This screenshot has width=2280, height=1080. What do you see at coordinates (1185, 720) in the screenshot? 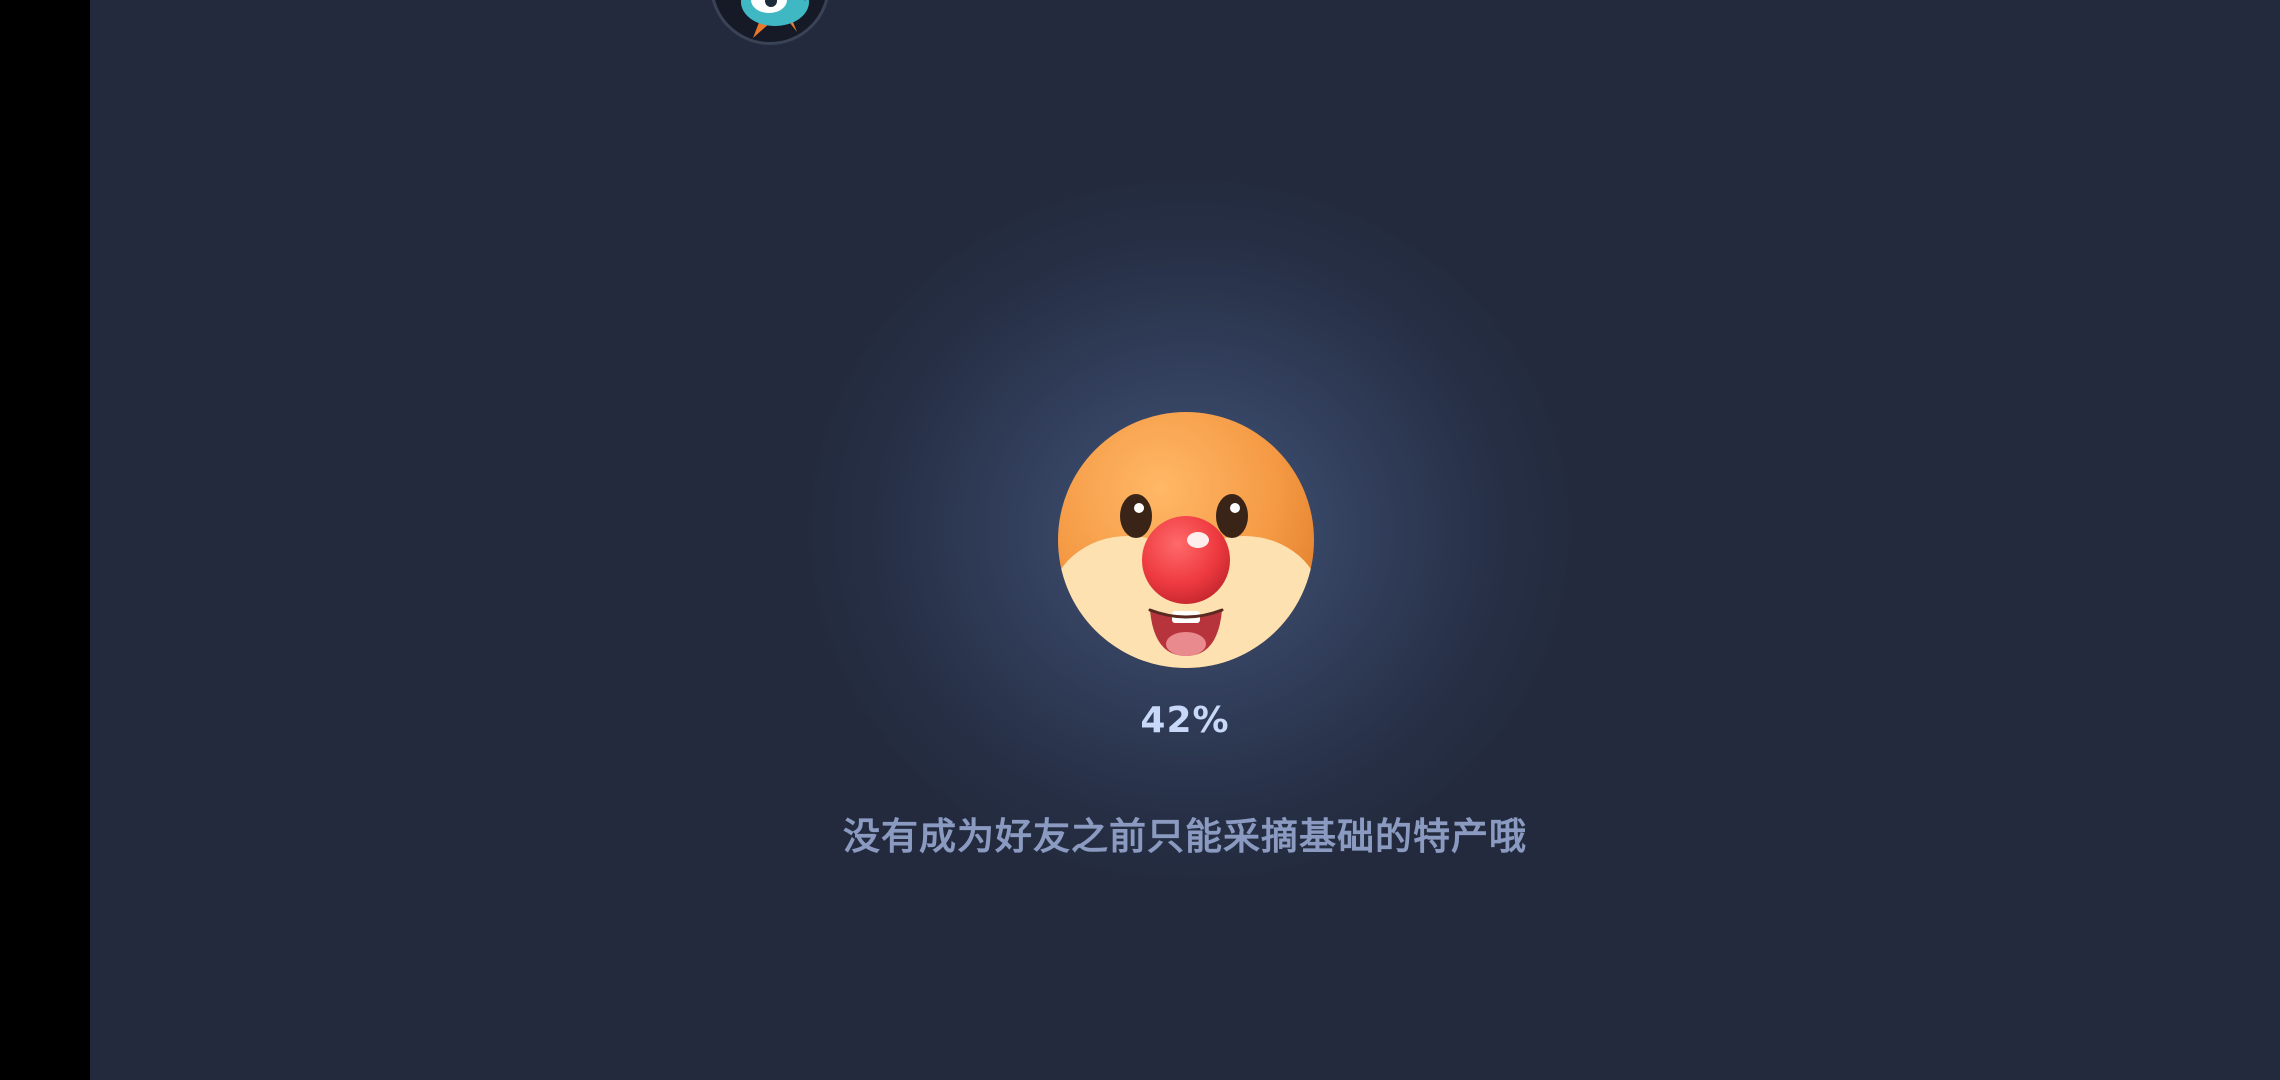
I see `loading-progress-percent: 42%` at bounding box center [1185, 720].